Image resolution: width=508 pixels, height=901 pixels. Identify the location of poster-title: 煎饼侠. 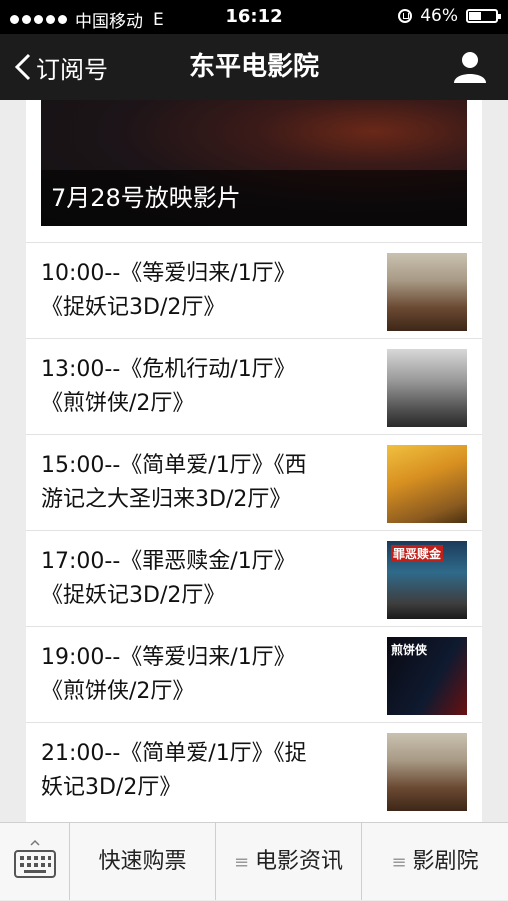
(409, 650).